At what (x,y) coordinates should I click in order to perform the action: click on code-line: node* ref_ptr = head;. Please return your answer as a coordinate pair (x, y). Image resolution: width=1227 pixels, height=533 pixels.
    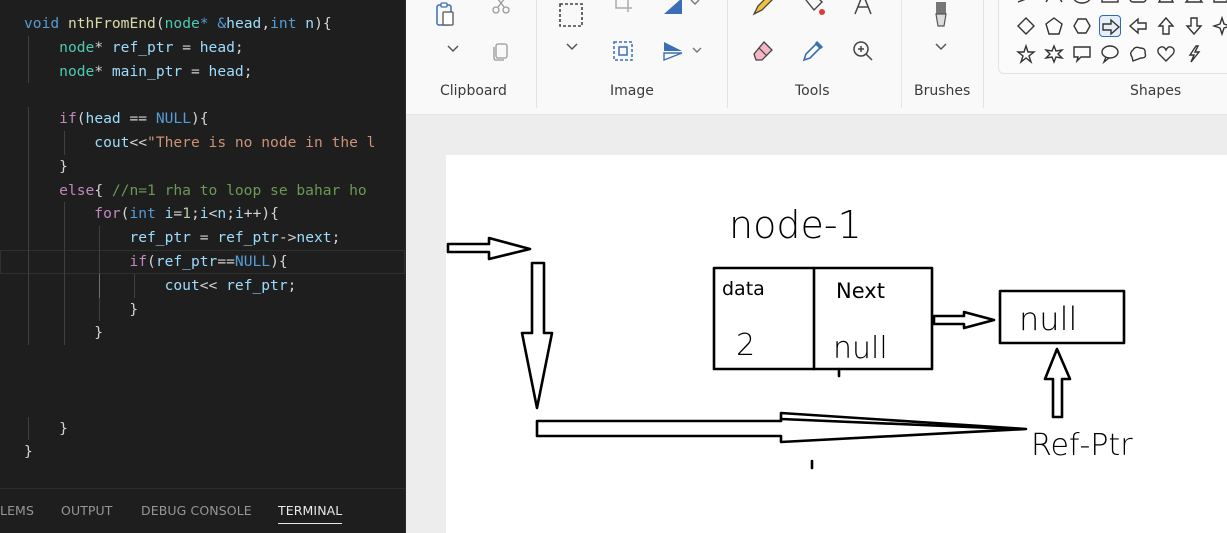
    Looking at the image, I should click on (202, 47).